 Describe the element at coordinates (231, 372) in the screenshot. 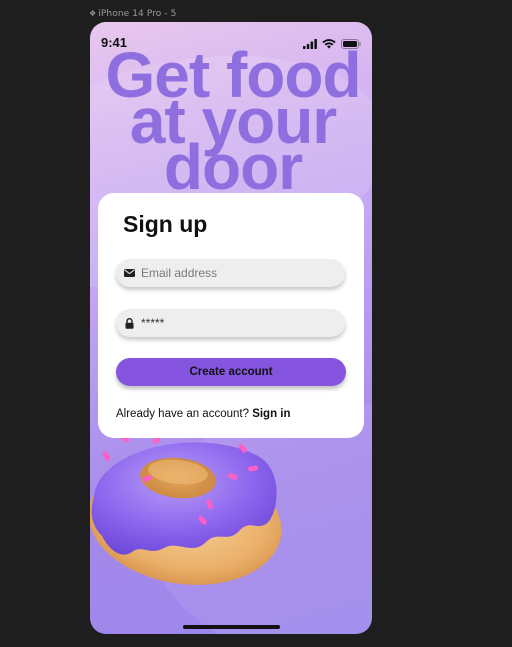

I see `create-account-button: Create account` at that location.